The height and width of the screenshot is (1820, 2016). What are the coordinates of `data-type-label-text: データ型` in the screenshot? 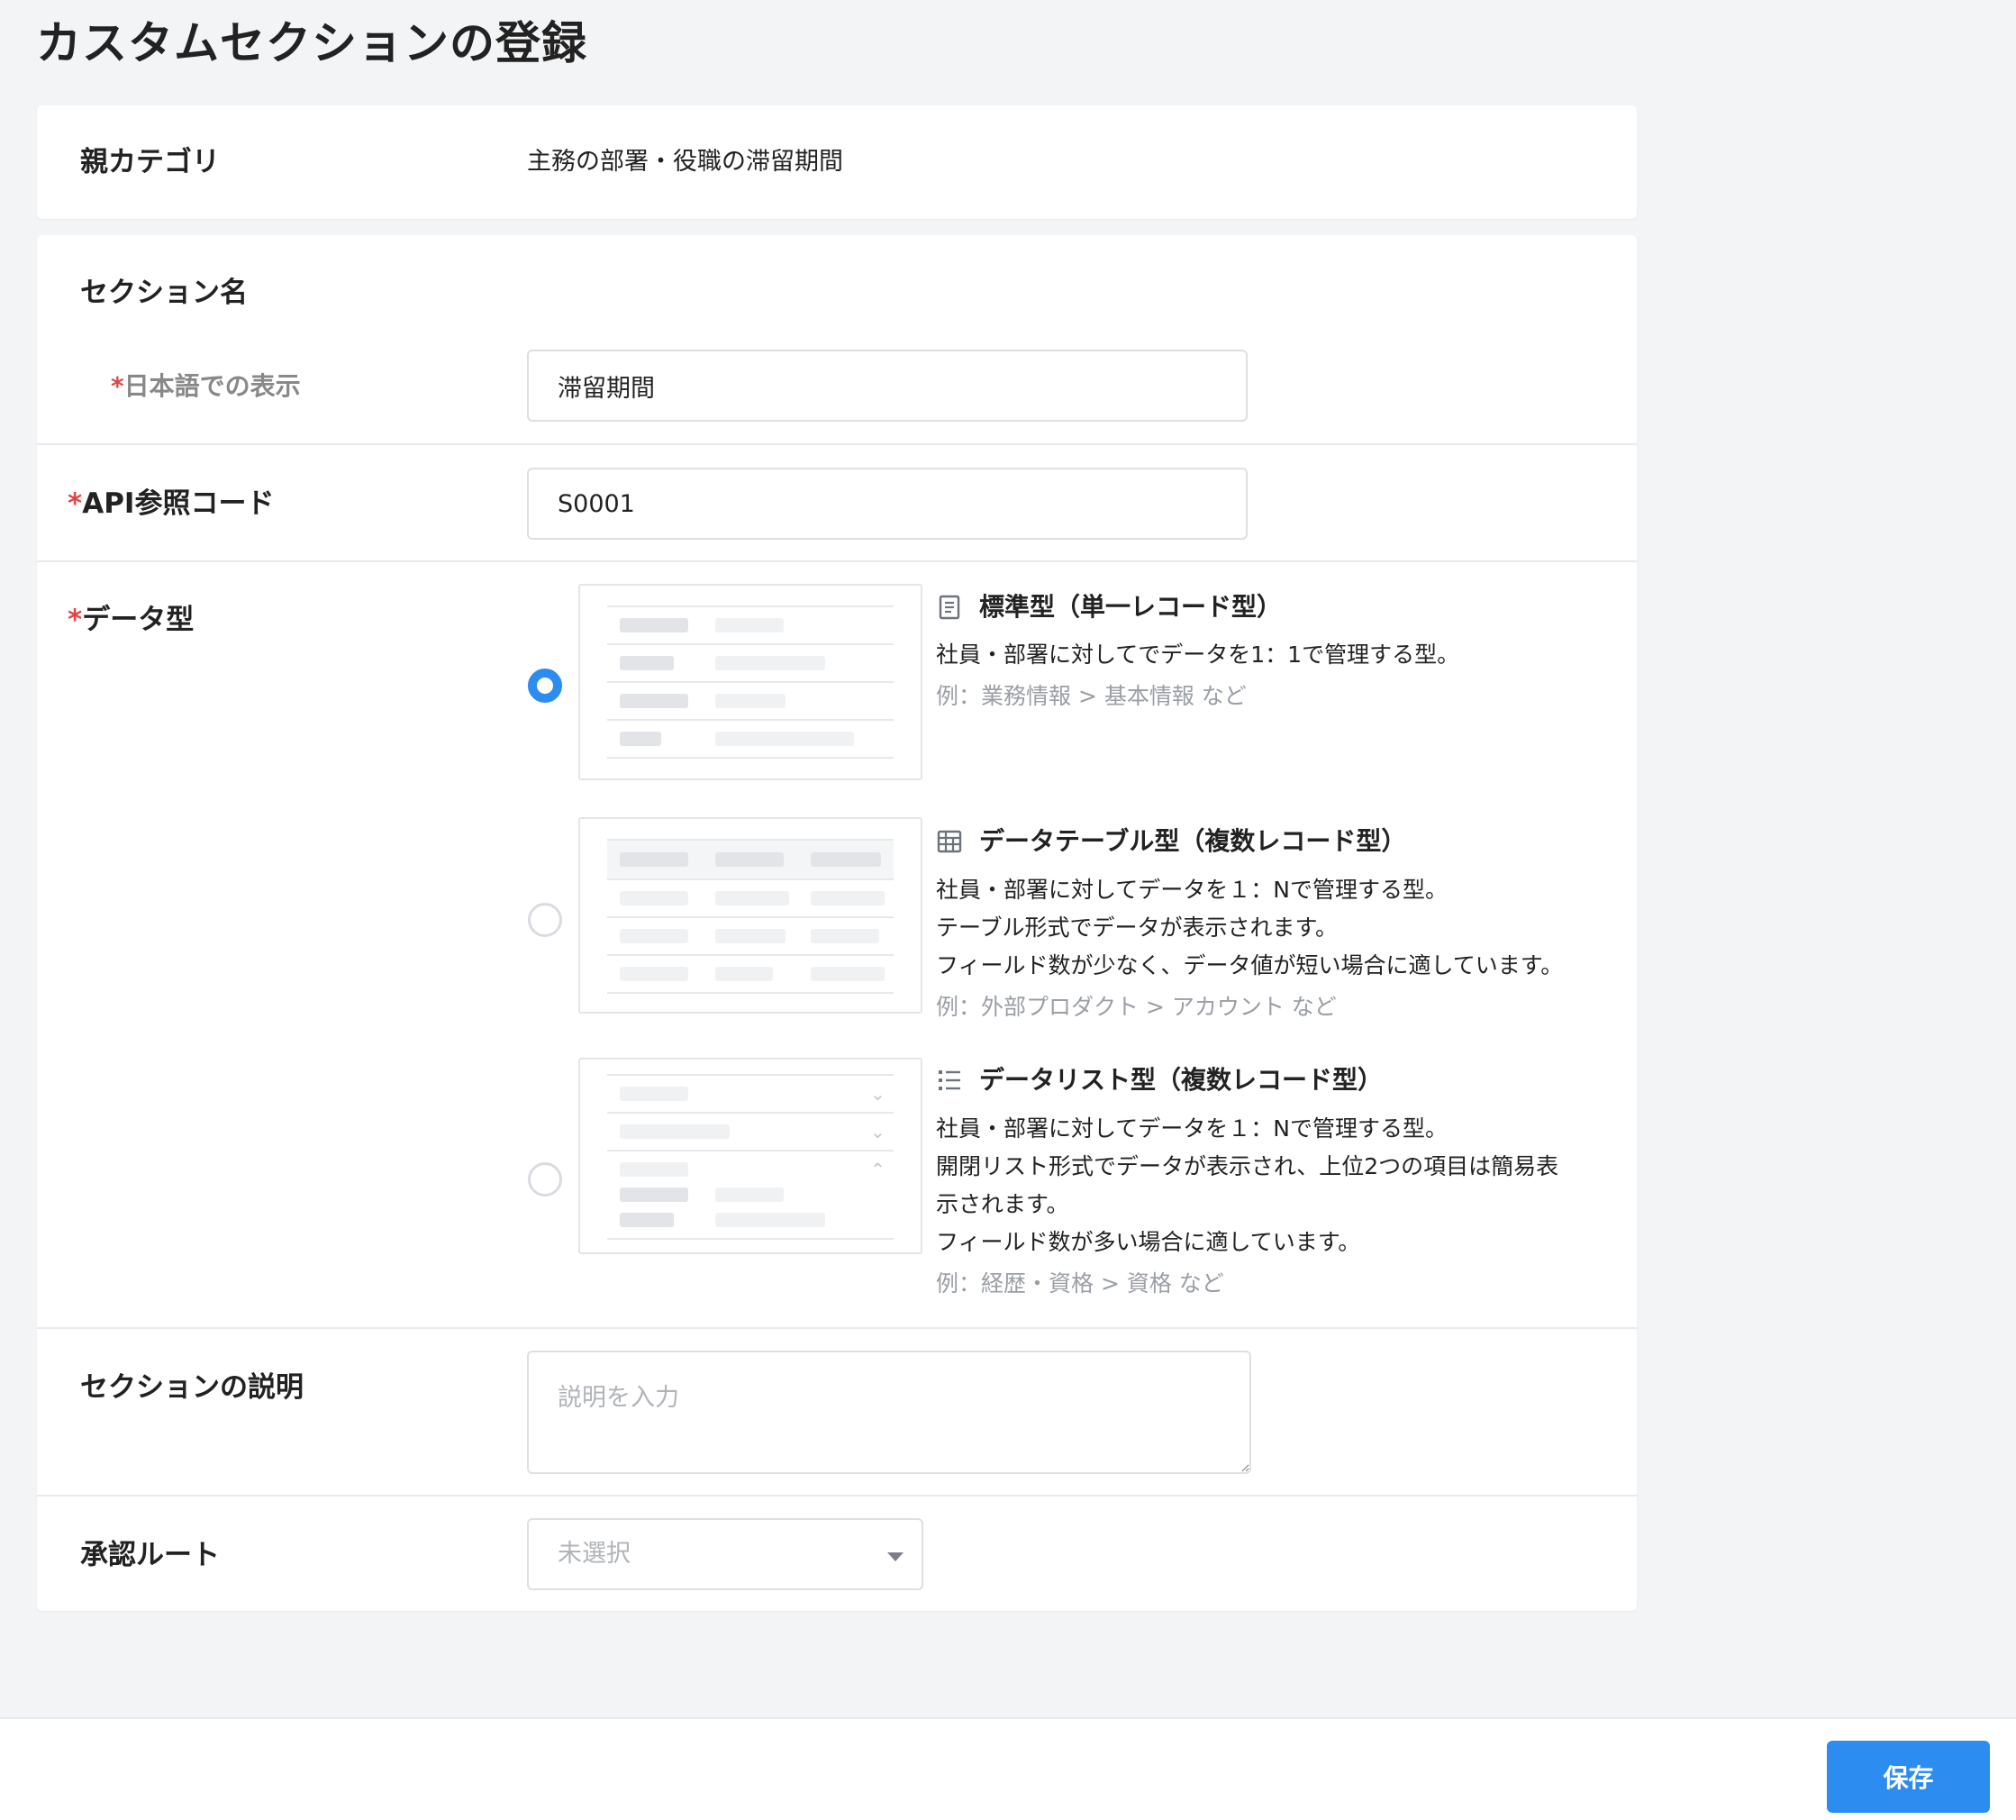 It's located at (138, 620).